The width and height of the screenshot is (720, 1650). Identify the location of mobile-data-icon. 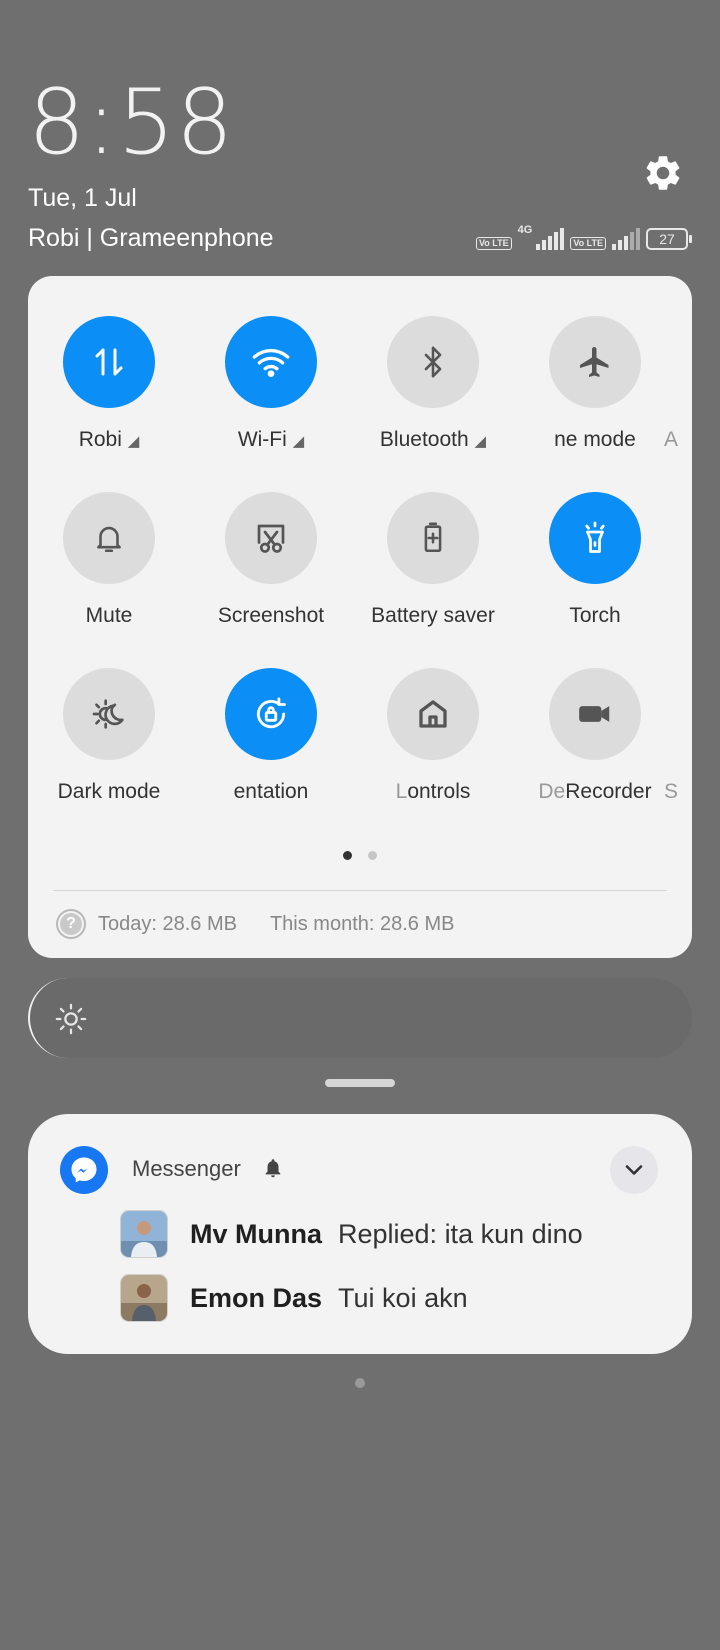
(109, 362).